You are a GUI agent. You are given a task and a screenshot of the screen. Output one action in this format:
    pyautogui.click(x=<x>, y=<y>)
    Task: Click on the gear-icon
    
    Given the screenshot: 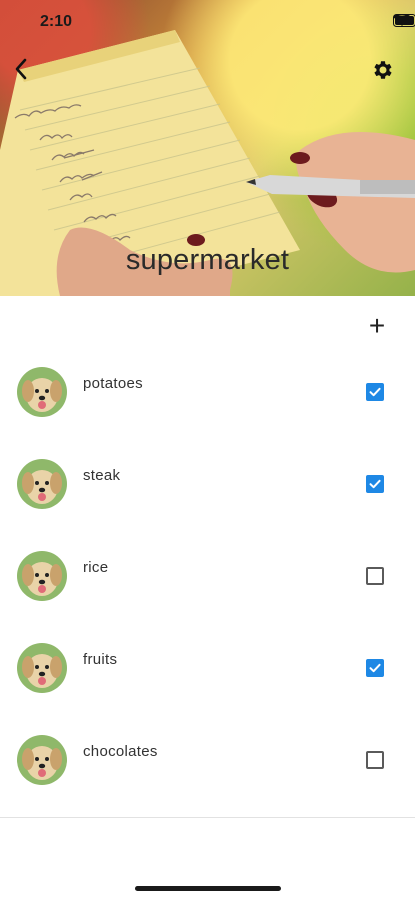 What is the action you would take?
    pyautogui.click(x=383, y=70)
    